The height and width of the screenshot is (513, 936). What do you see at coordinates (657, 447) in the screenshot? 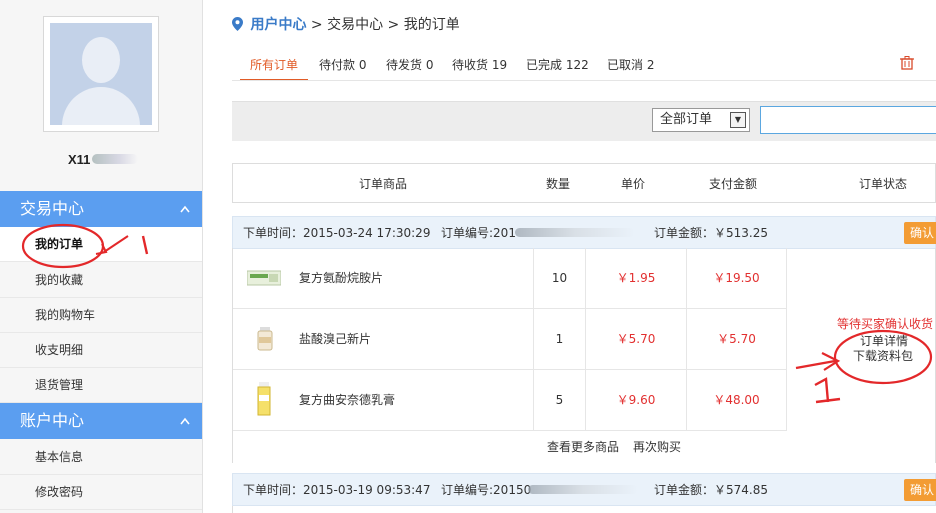
I see `rebuy-link: 再次购买` at bounding box center [657, 447].